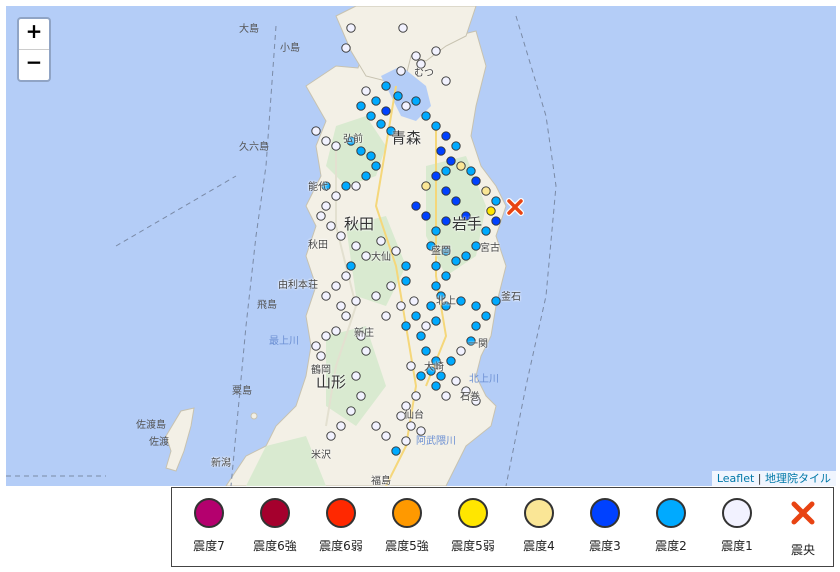 The image size is (840, 572). I want to click on zoom-out-button: −, so click(34, 65).